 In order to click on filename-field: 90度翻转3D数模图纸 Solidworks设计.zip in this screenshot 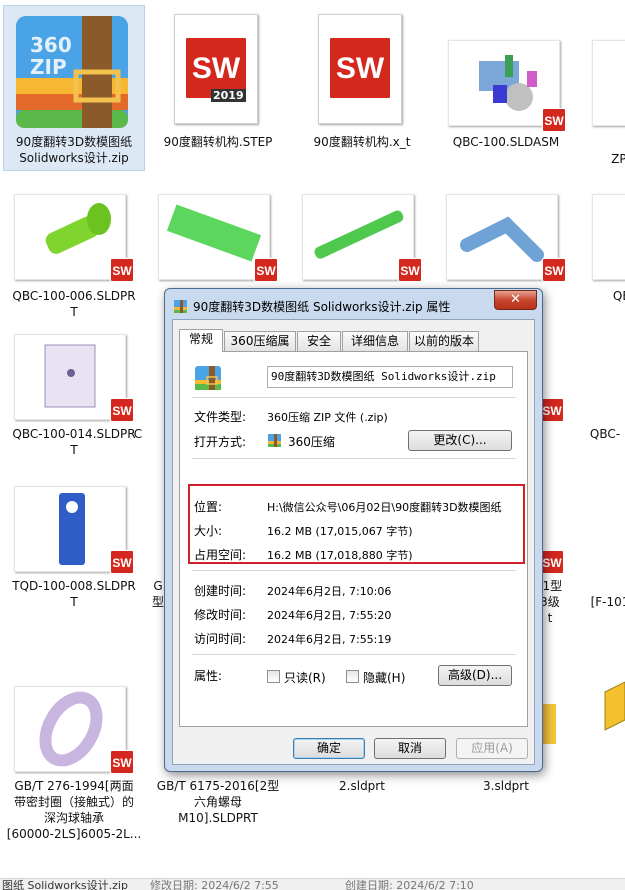, I will do `click(390, 377)`.